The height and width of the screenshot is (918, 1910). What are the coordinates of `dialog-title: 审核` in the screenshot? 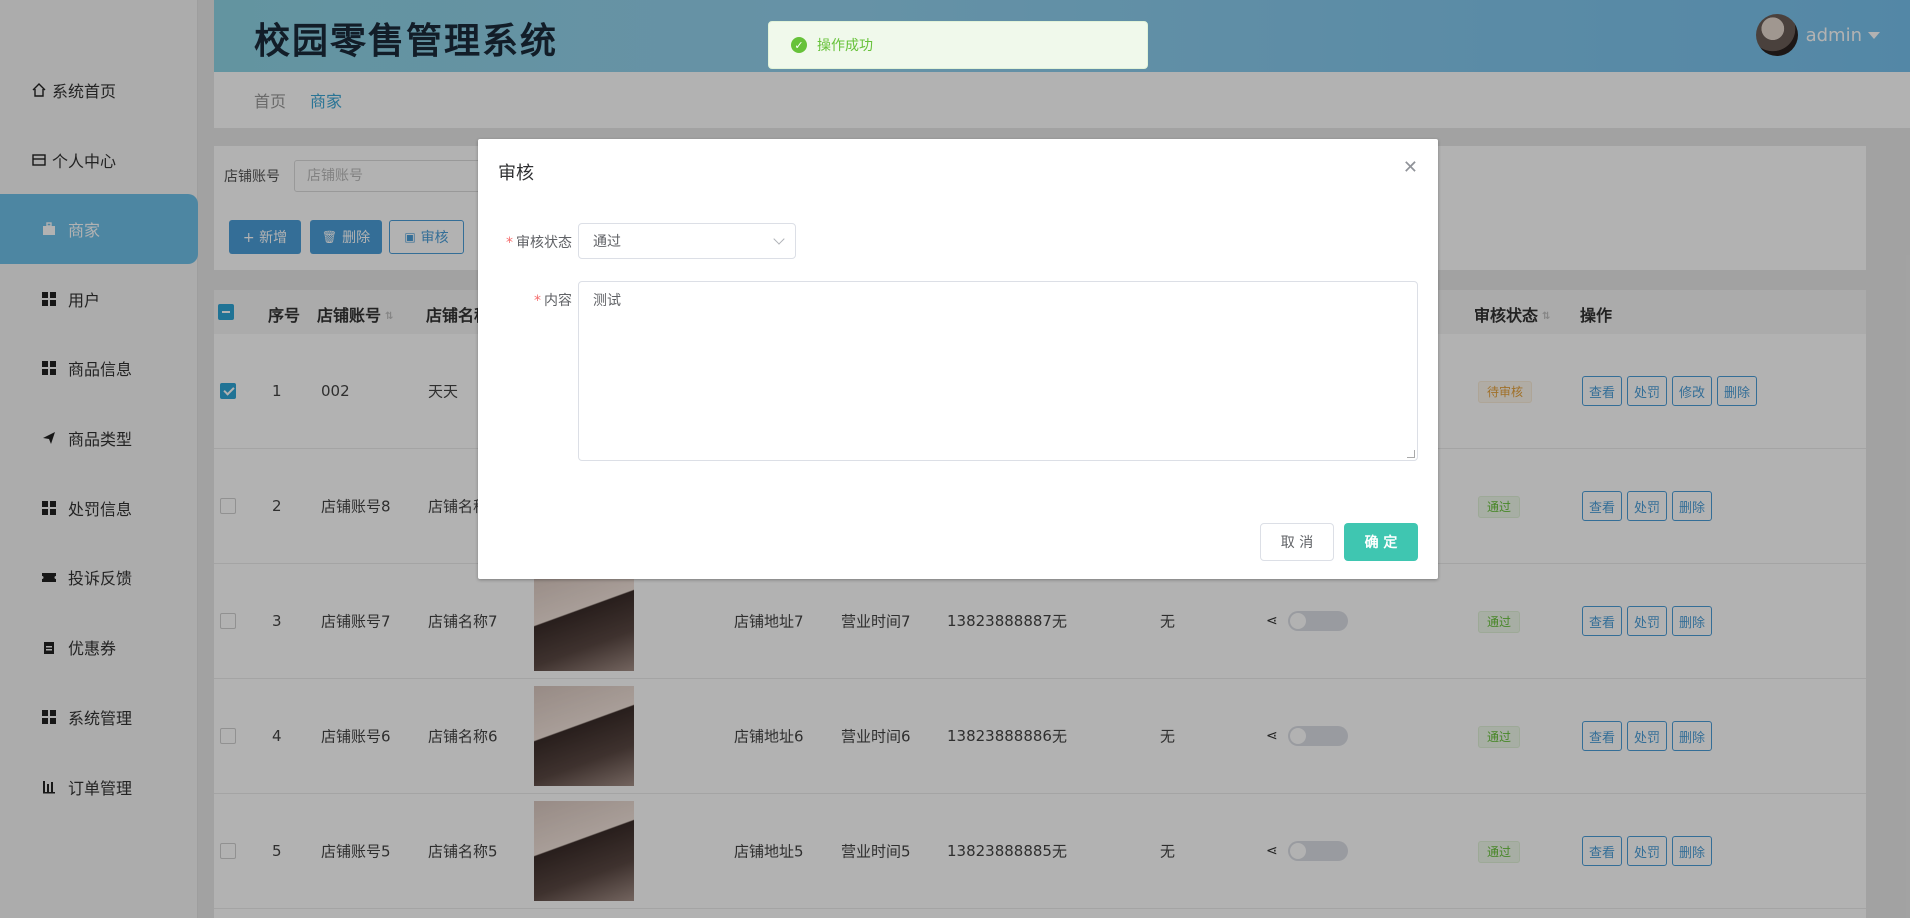 It's located at (516, 173).